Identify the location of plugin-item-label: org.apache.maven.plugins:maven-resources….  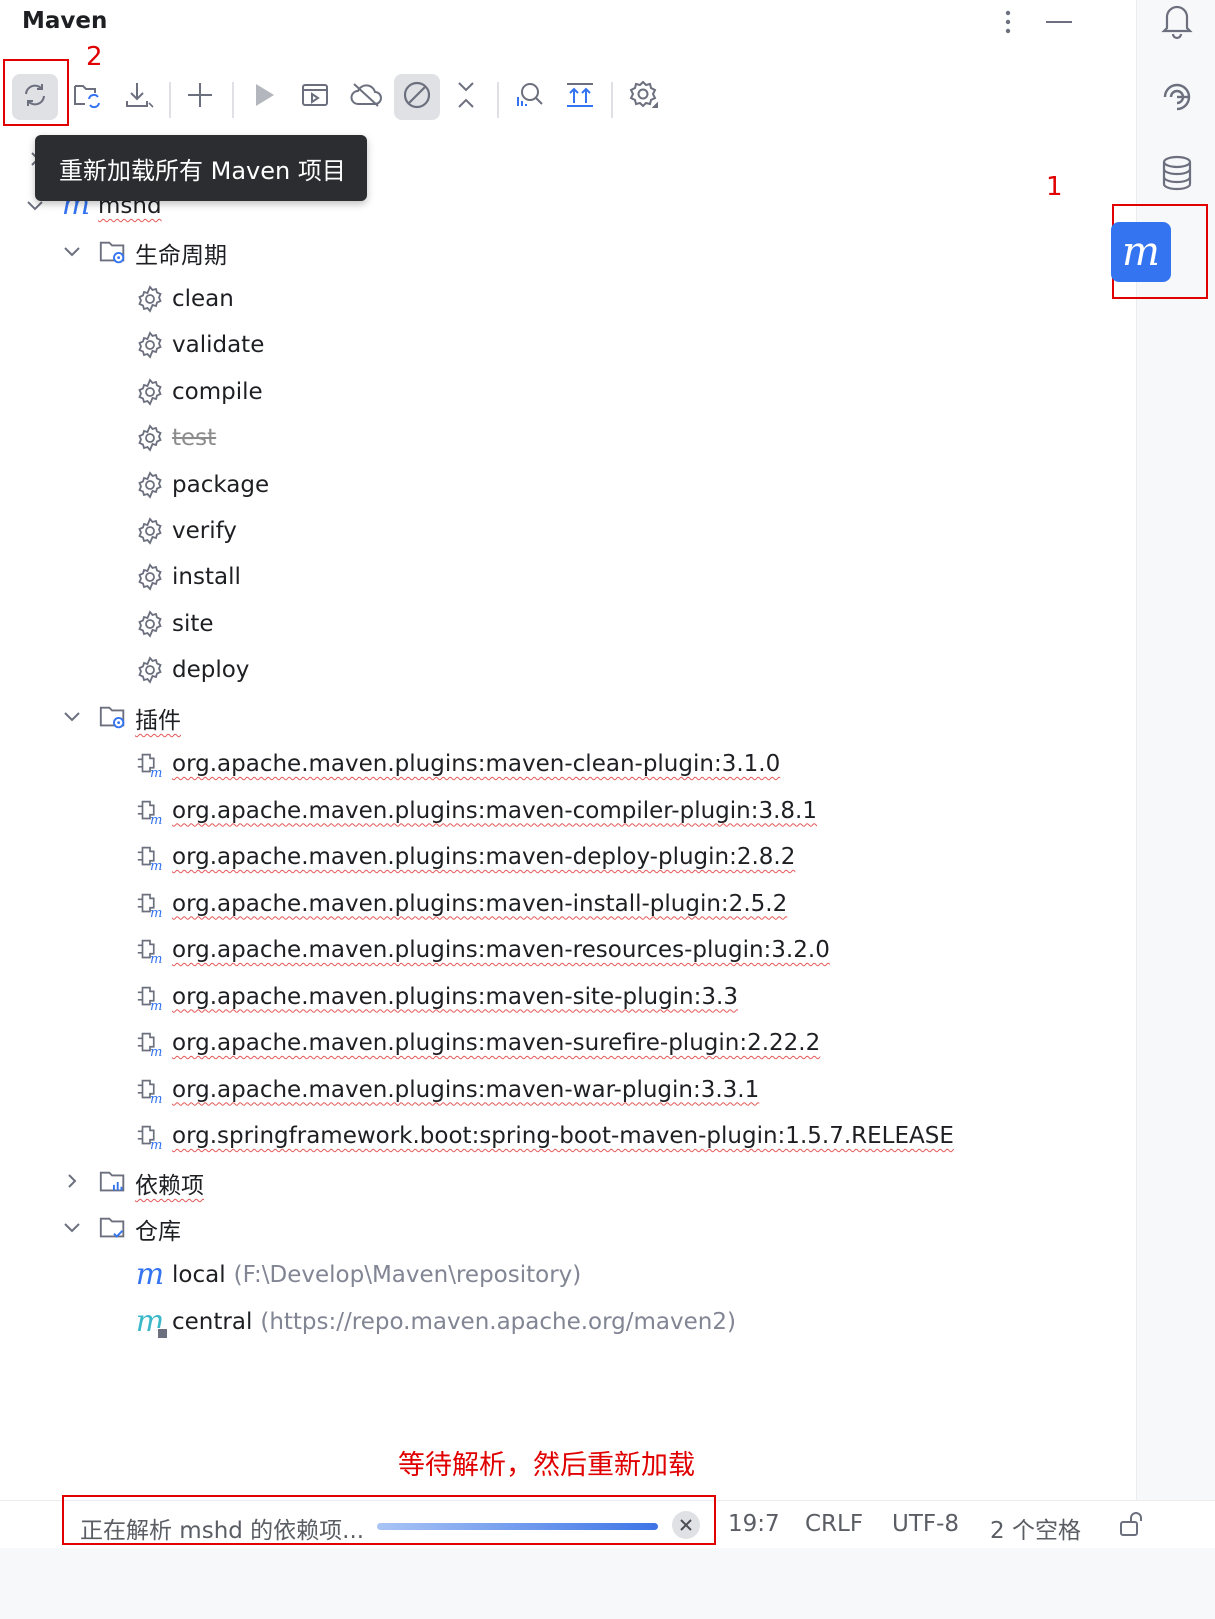
(501, 950).